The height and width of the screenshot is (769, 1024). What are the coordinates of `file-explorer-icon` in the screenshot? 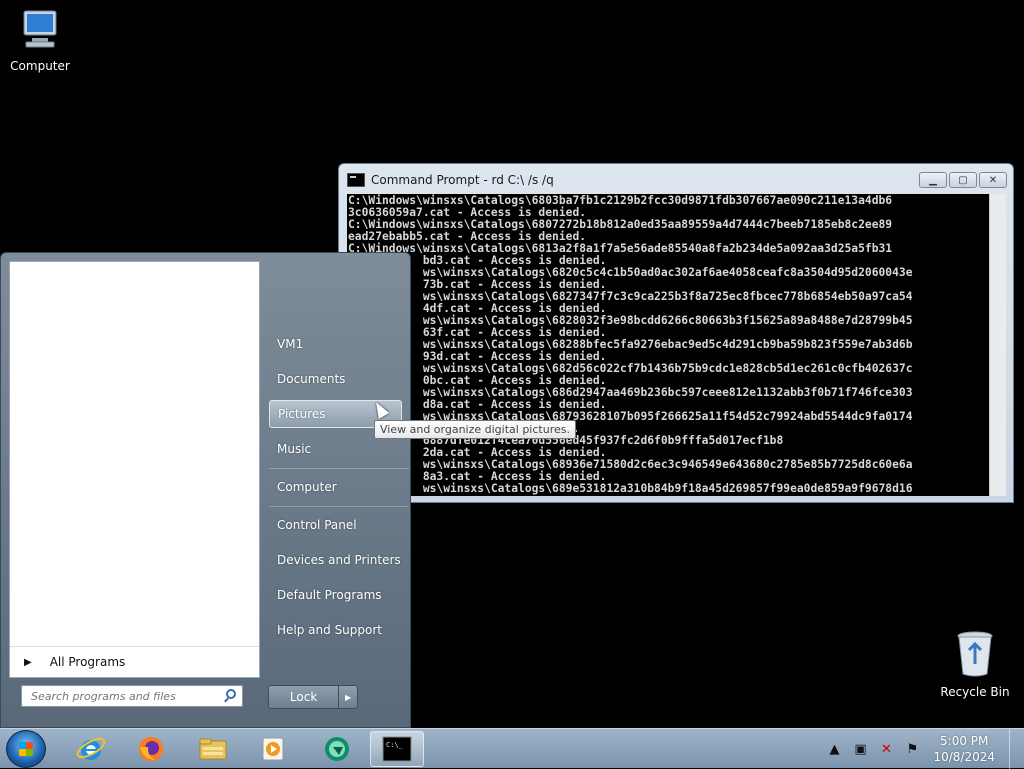 It's located at (213, 749).